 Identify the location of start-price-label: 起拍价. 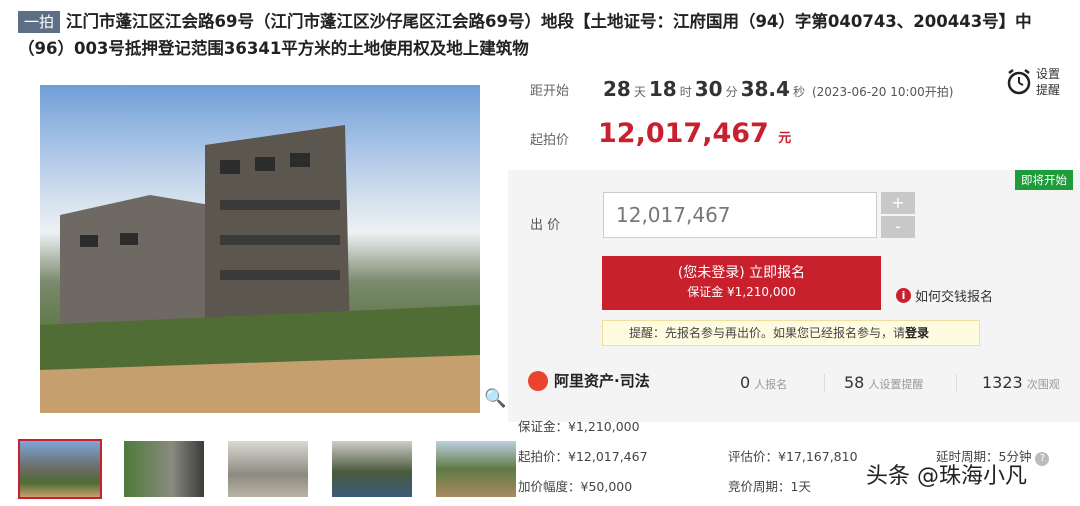
(550, 140).